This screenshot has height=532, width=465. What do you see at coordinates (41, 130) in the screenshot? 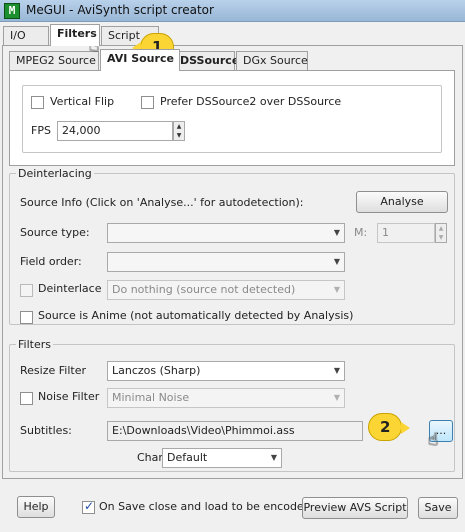
I see `fps-label: FPS` at bounding box center [41, 130].